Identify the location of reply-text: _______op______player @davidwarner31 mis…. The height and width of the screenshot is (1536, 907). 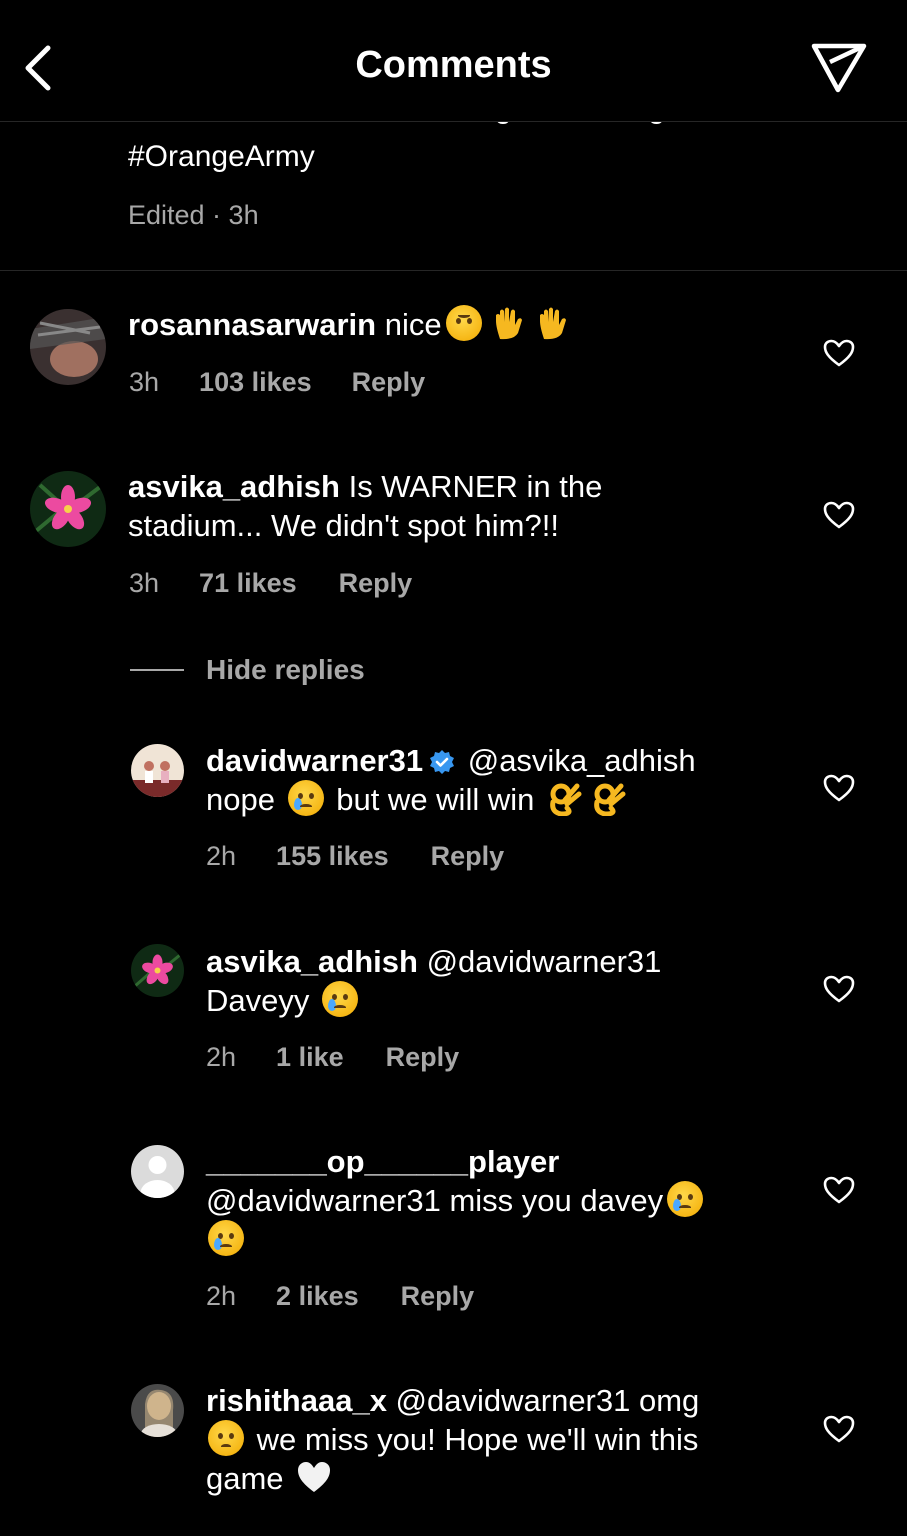
(496, 1200).